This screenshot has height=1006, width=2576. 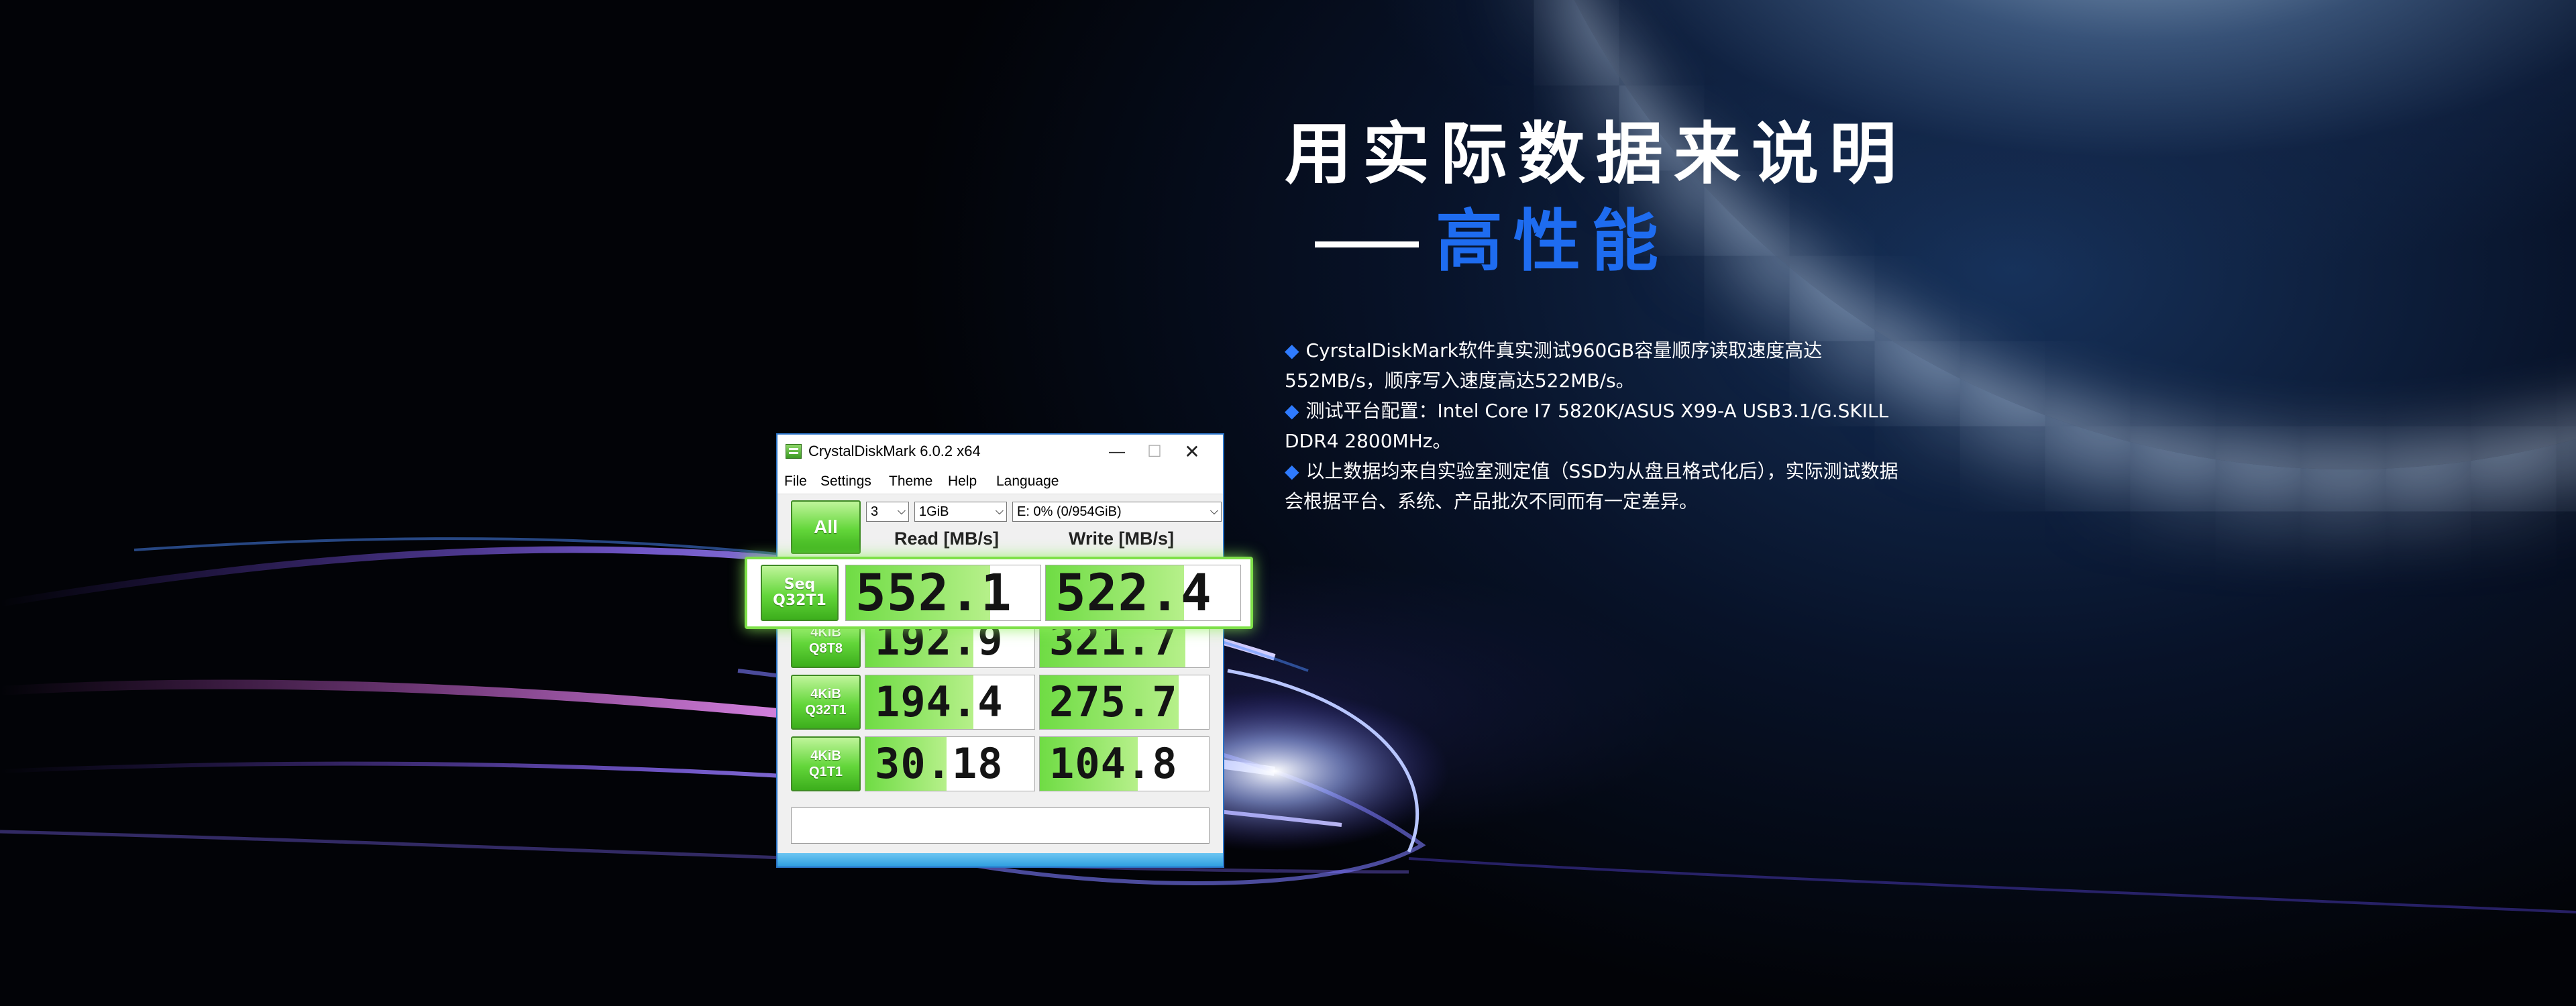 I want to click on result-cell-read: 30.18, so click(x=950, y=763).